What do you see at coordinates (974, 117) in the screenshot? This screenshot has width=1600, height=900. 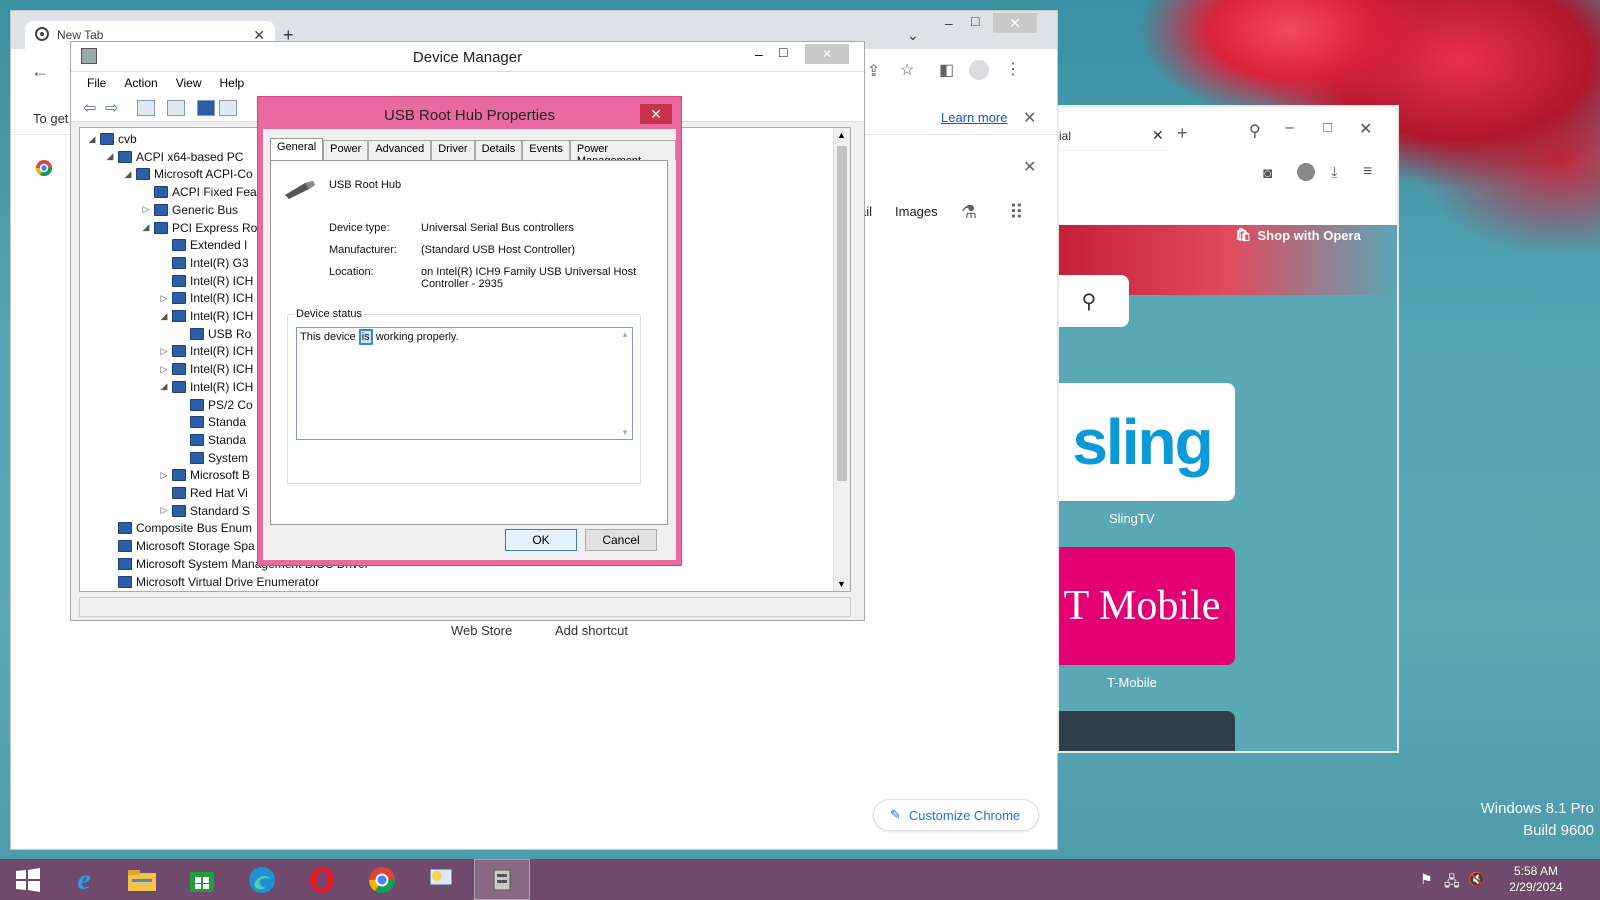 I see `learn-more-link: Learn more` at bounding box center [974, 117].